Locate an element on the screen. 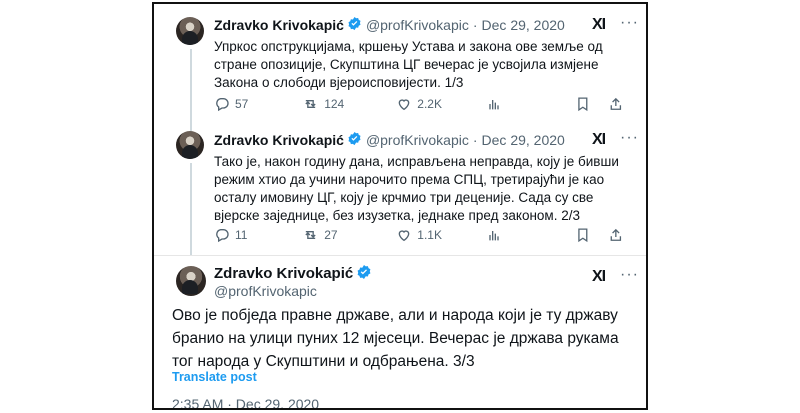  reply-button: 57 is located at coordinates (258, 104).